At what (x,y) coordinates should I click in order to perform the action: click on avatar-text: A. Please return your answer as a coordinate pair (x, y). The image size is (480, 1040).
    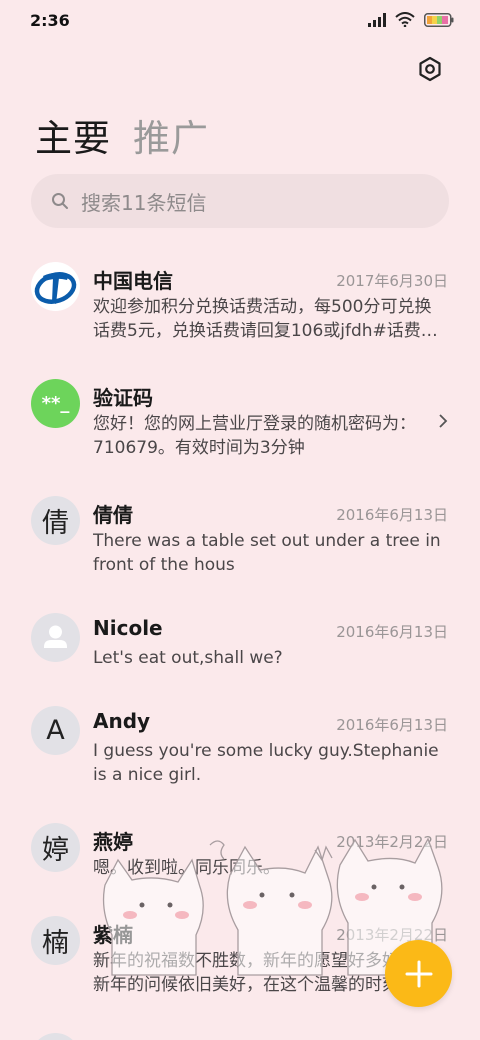
    Looking at the image, I should click on (55, 730).